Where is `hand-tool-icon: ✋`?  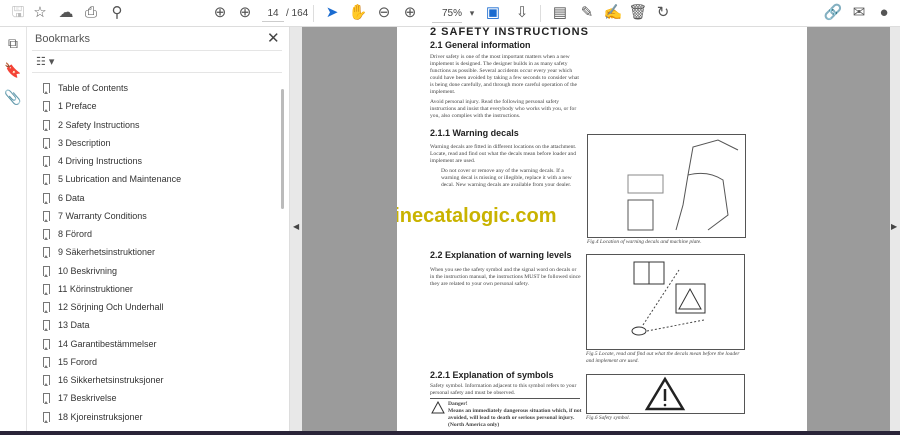
hand-tool-icon: ✋ is located at coordinates (358, 13).